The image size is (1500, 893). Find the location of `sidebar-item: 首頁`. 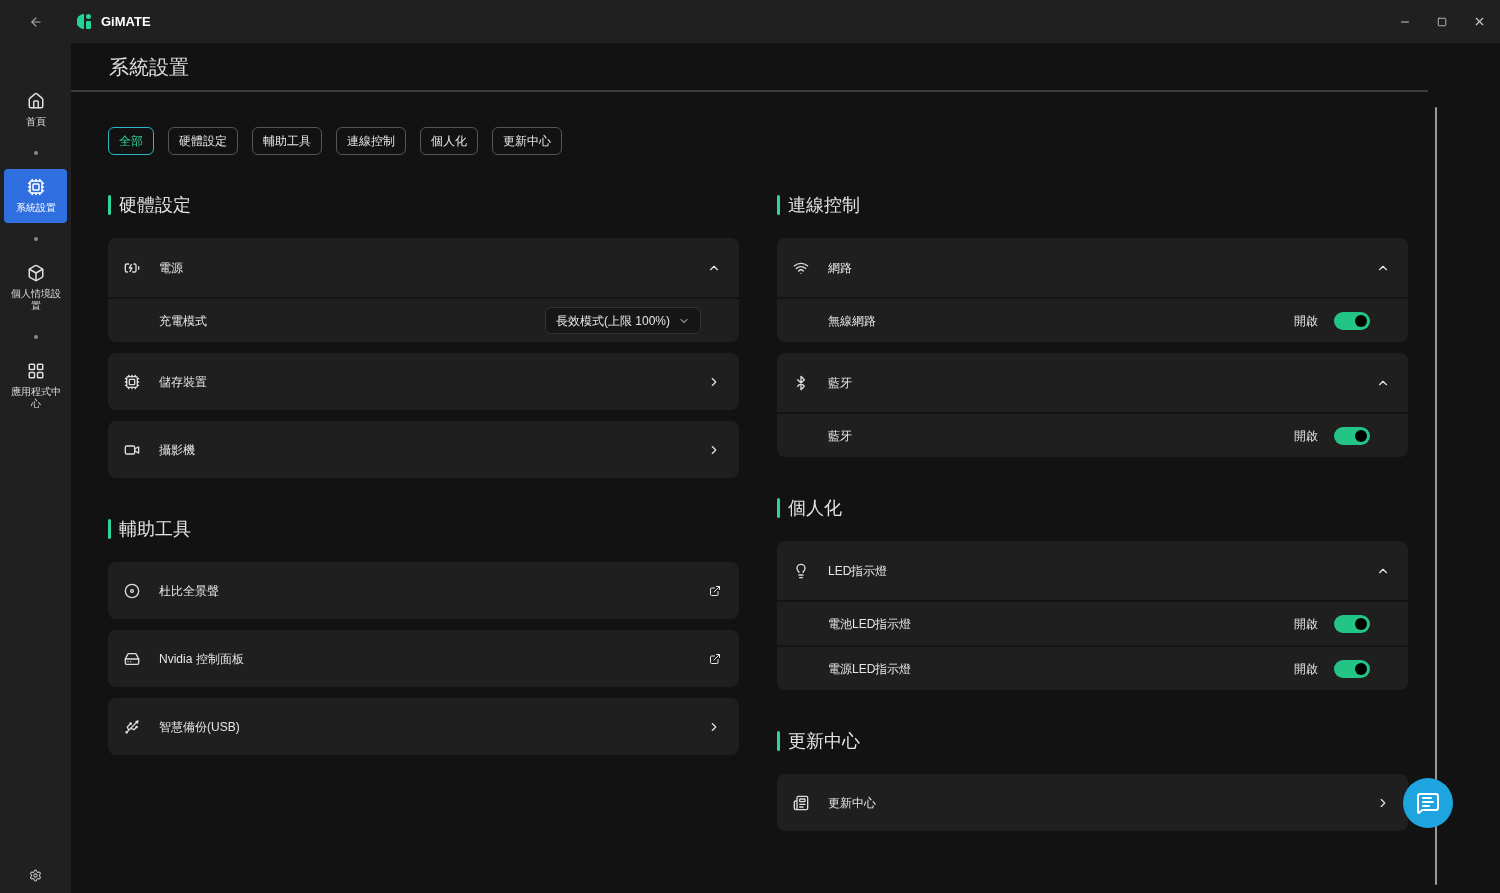

sidebar-item: 首頁 is located at coordinates (35, 110).